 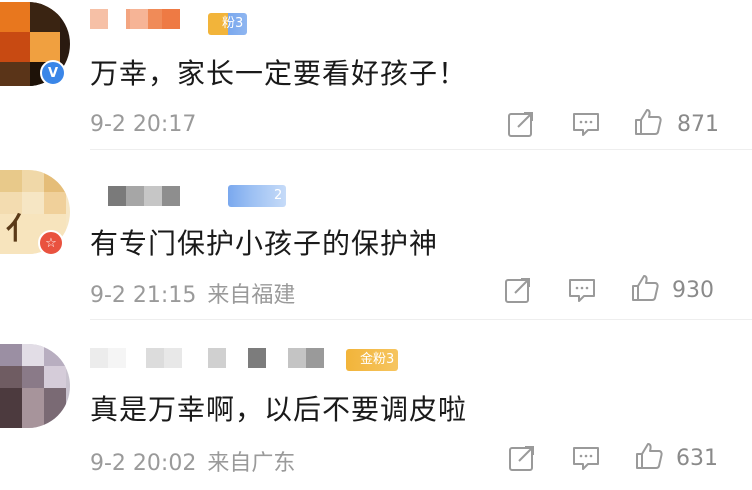 I want to click on like-count: 871, so click(x=698, y=124).